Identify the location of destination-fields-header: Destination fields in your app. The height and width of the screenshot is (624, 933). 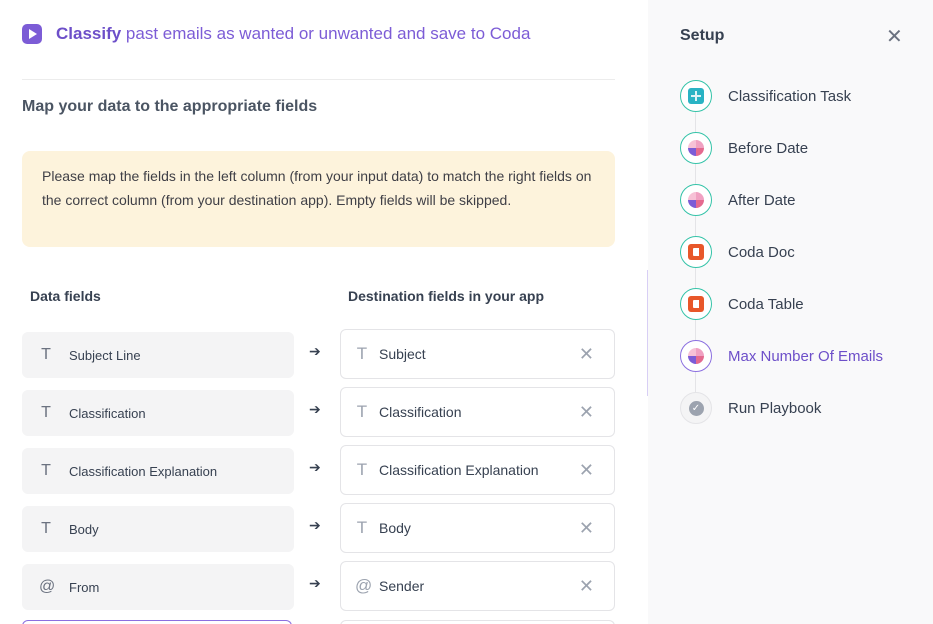
(446, 296).